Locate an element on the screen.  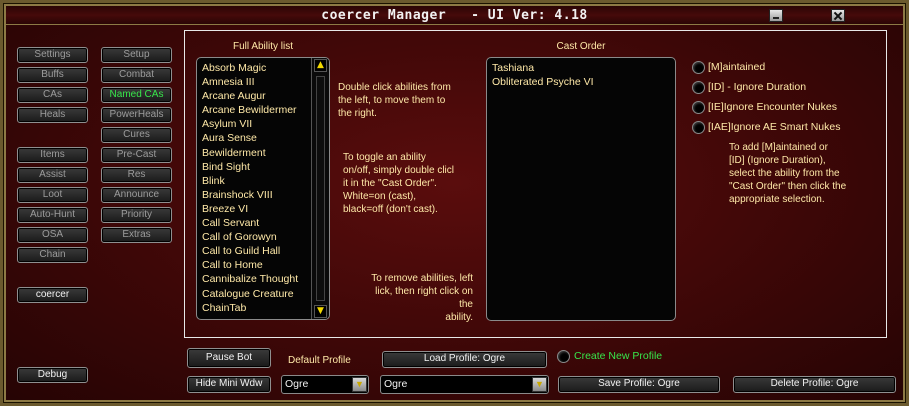
list-item: Amnesia III is located at coordinates (263, 82).